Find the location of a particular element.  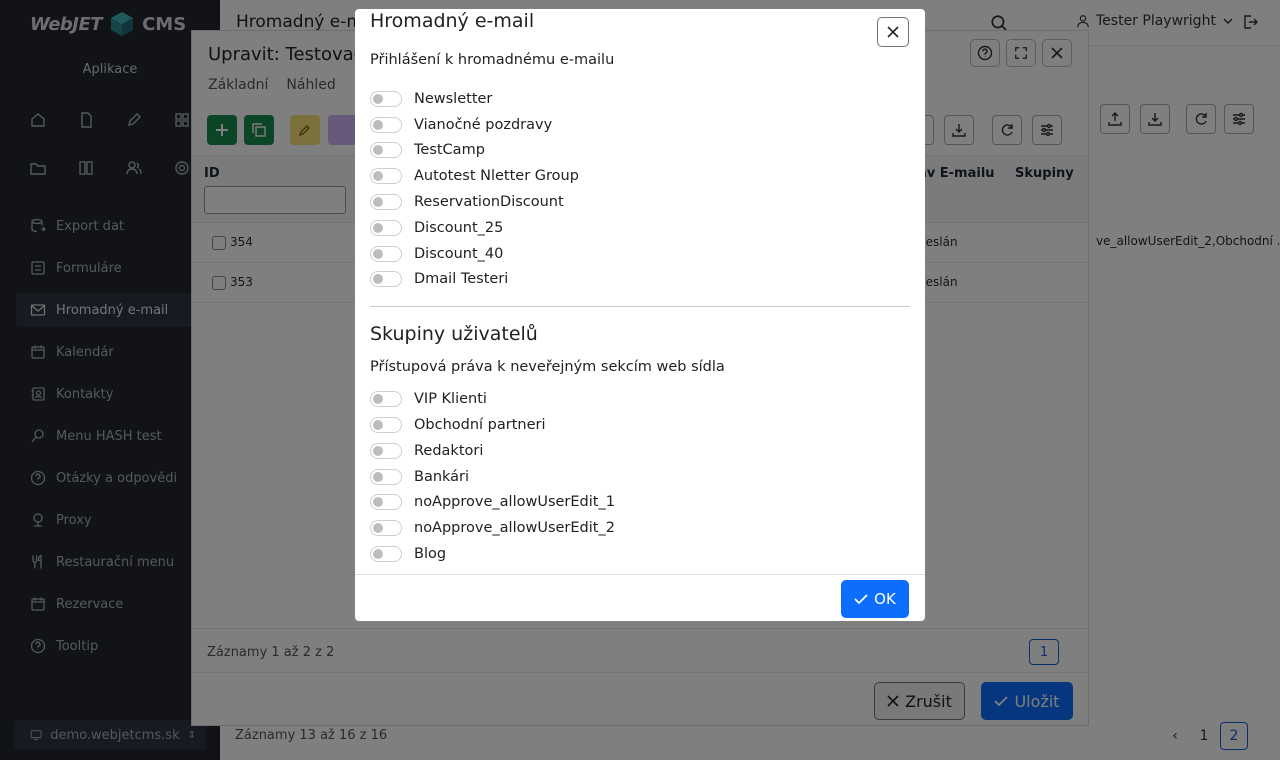

ok-label: OK is located at coordinates (885, 599).